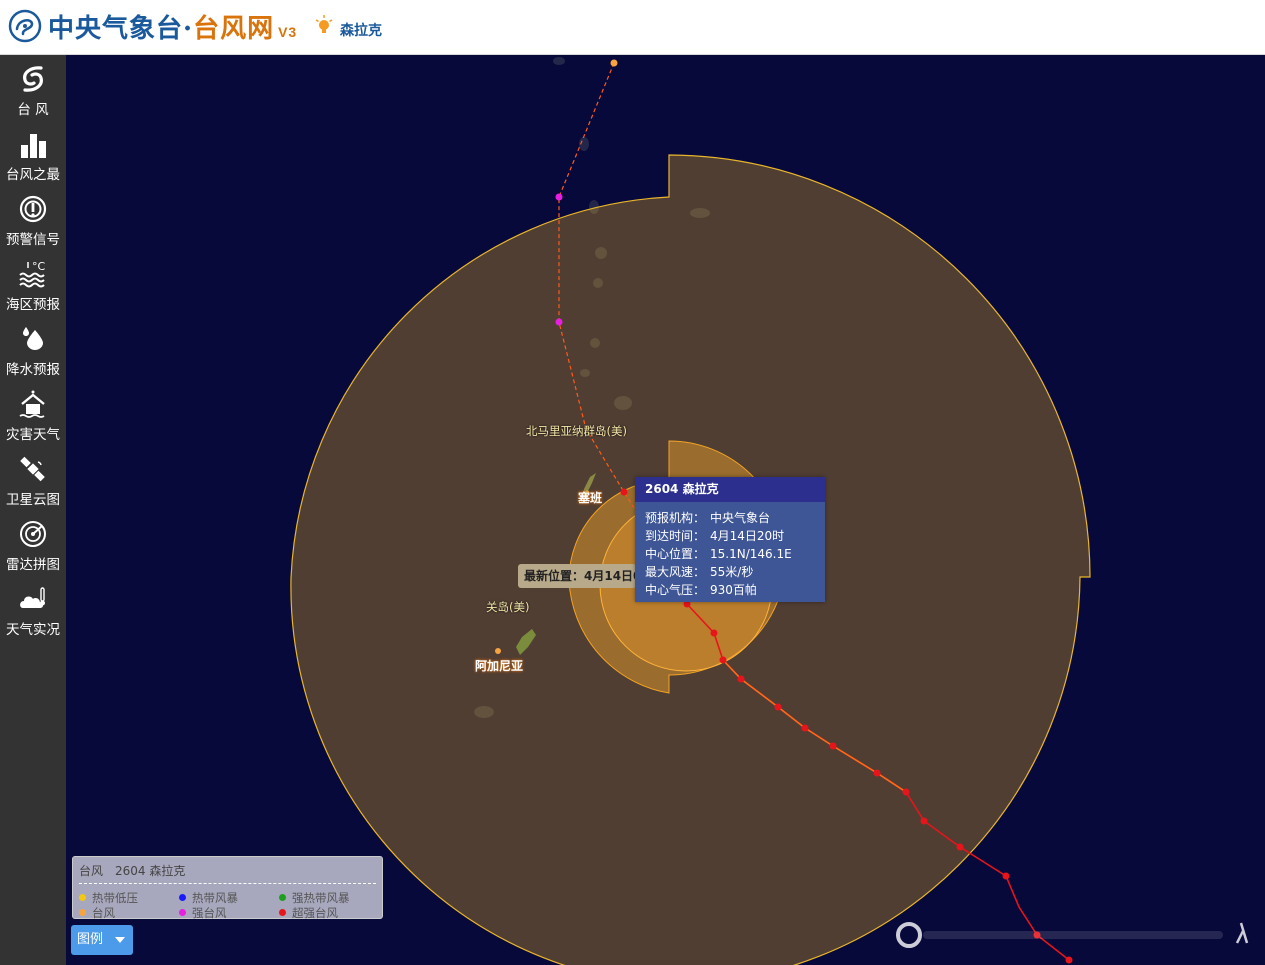 The height and width of the screenshot is (965, 1265). Describe the element at coordinates (120, 940) in the screenshot. I see `caret-down-icon` at that location.